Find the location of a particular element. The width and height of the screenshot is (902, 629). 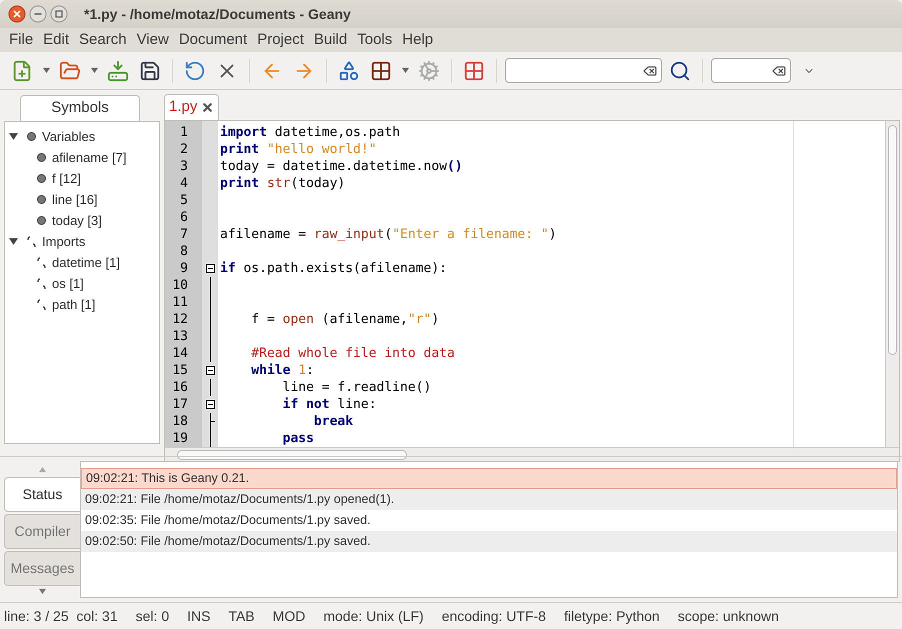

fold-end-line is located at coordinates (212, 421).